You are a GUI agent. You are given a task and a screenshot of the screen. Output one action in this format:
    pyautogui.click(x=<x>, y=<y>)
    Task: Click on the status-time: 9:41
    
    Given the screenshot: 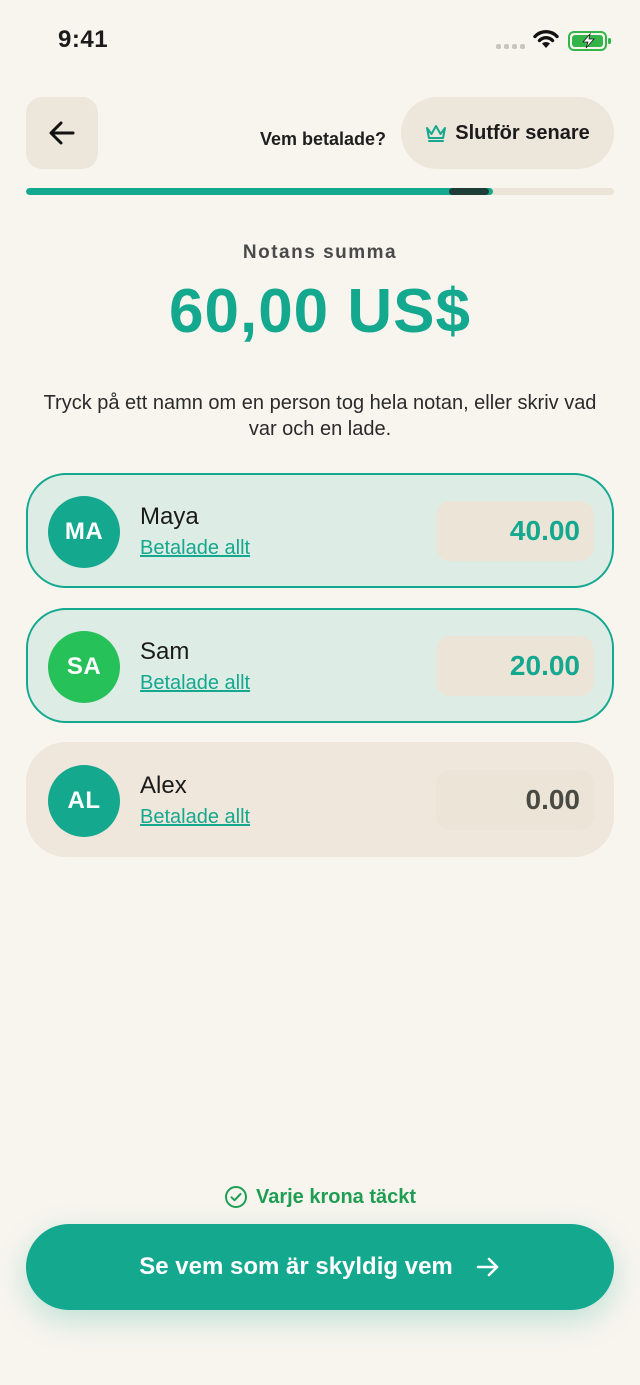 What is the action you would take?
    pyautogui.click(x=83, y=39)
    